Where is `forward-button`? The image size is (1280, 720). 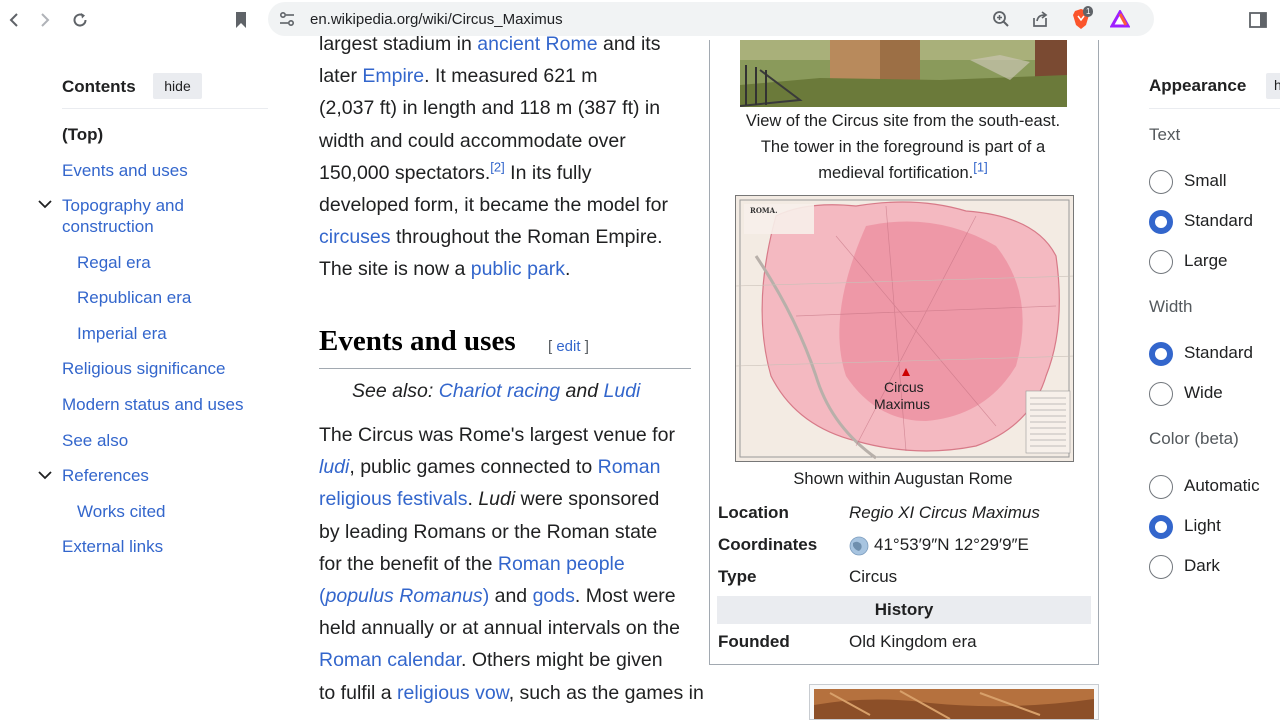 forward-button is located at coordinates (45, 20).